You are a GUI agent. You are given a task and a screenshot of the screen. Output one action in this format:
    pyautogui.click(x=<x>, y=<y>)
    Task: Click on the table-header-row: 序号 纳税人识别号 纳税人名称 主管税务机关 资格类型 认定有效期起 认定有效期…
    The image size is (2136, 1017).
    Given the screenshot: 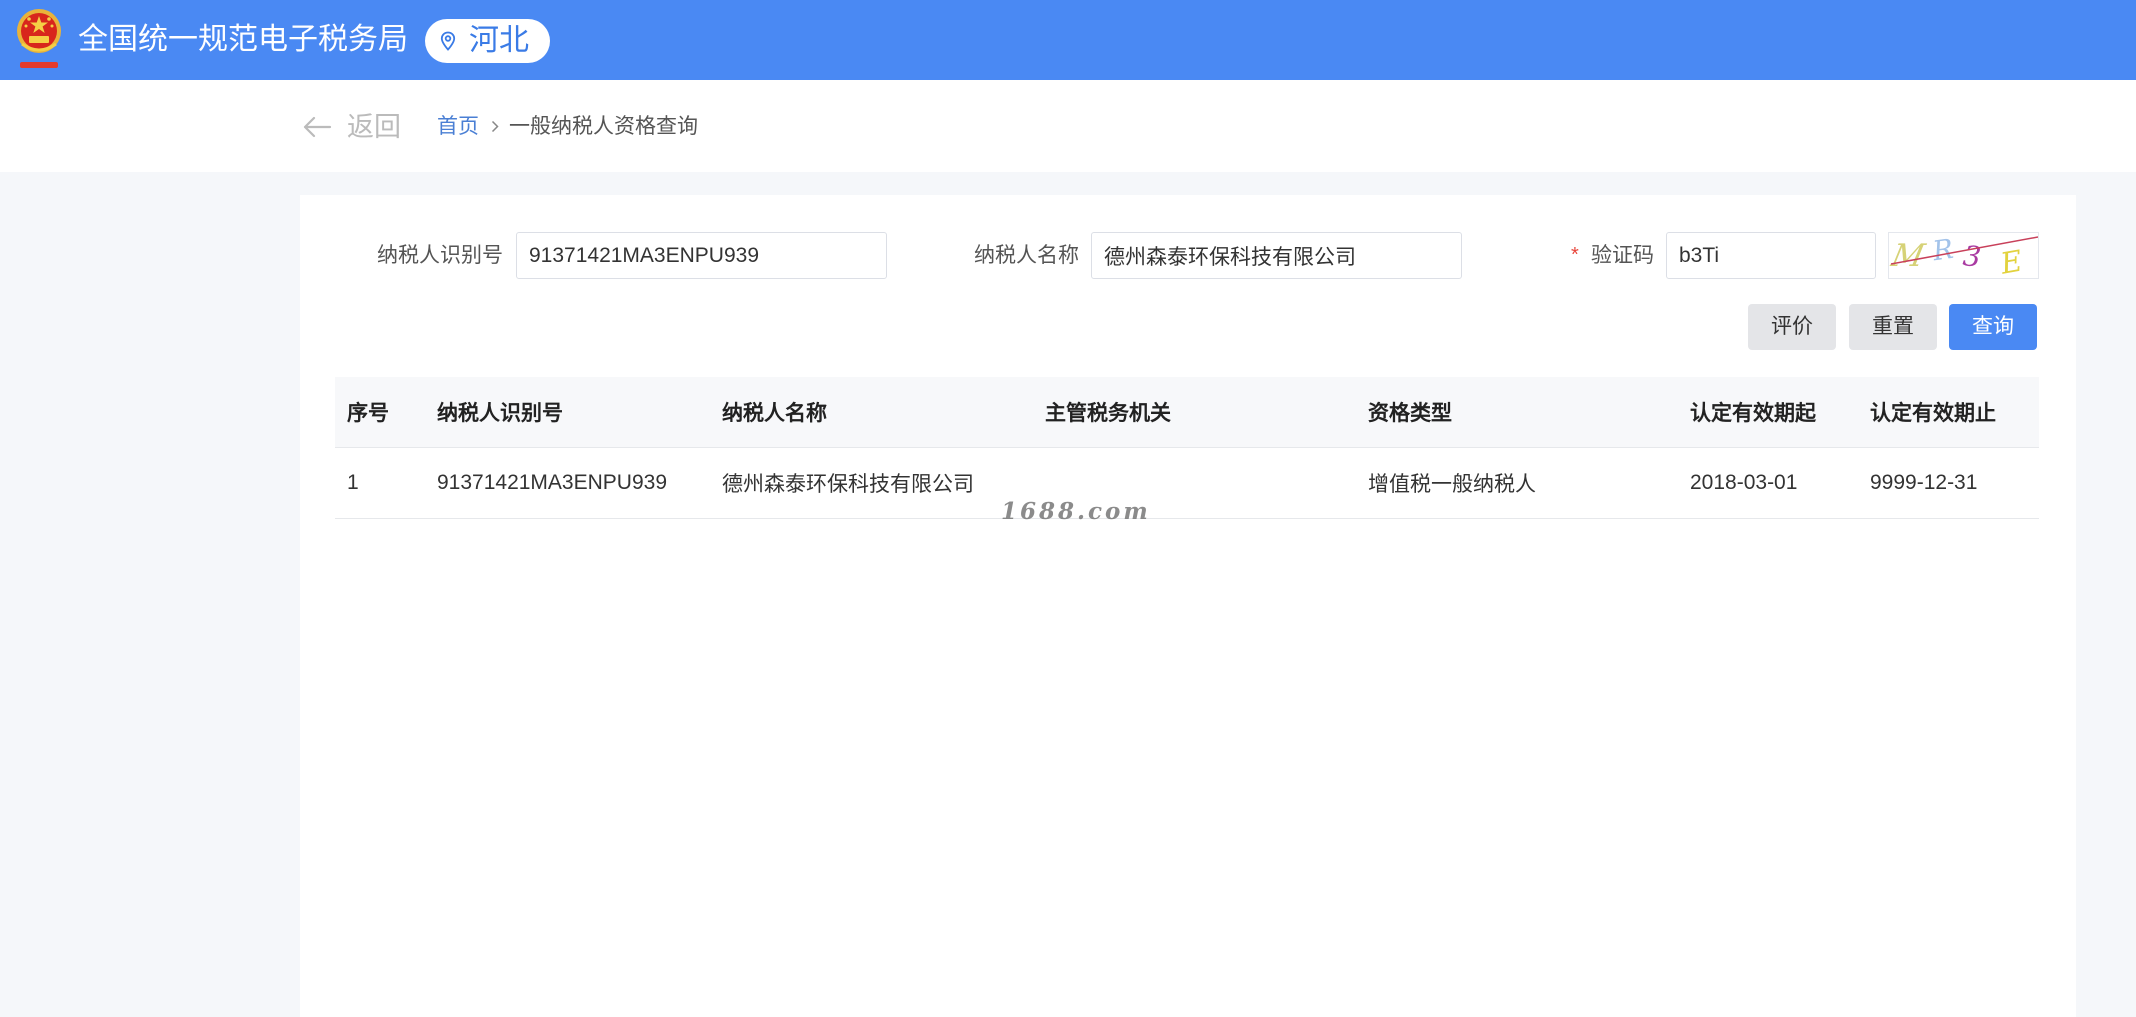 What is the action you would take?
    pyautogui.click(x=1187, y=412)
    